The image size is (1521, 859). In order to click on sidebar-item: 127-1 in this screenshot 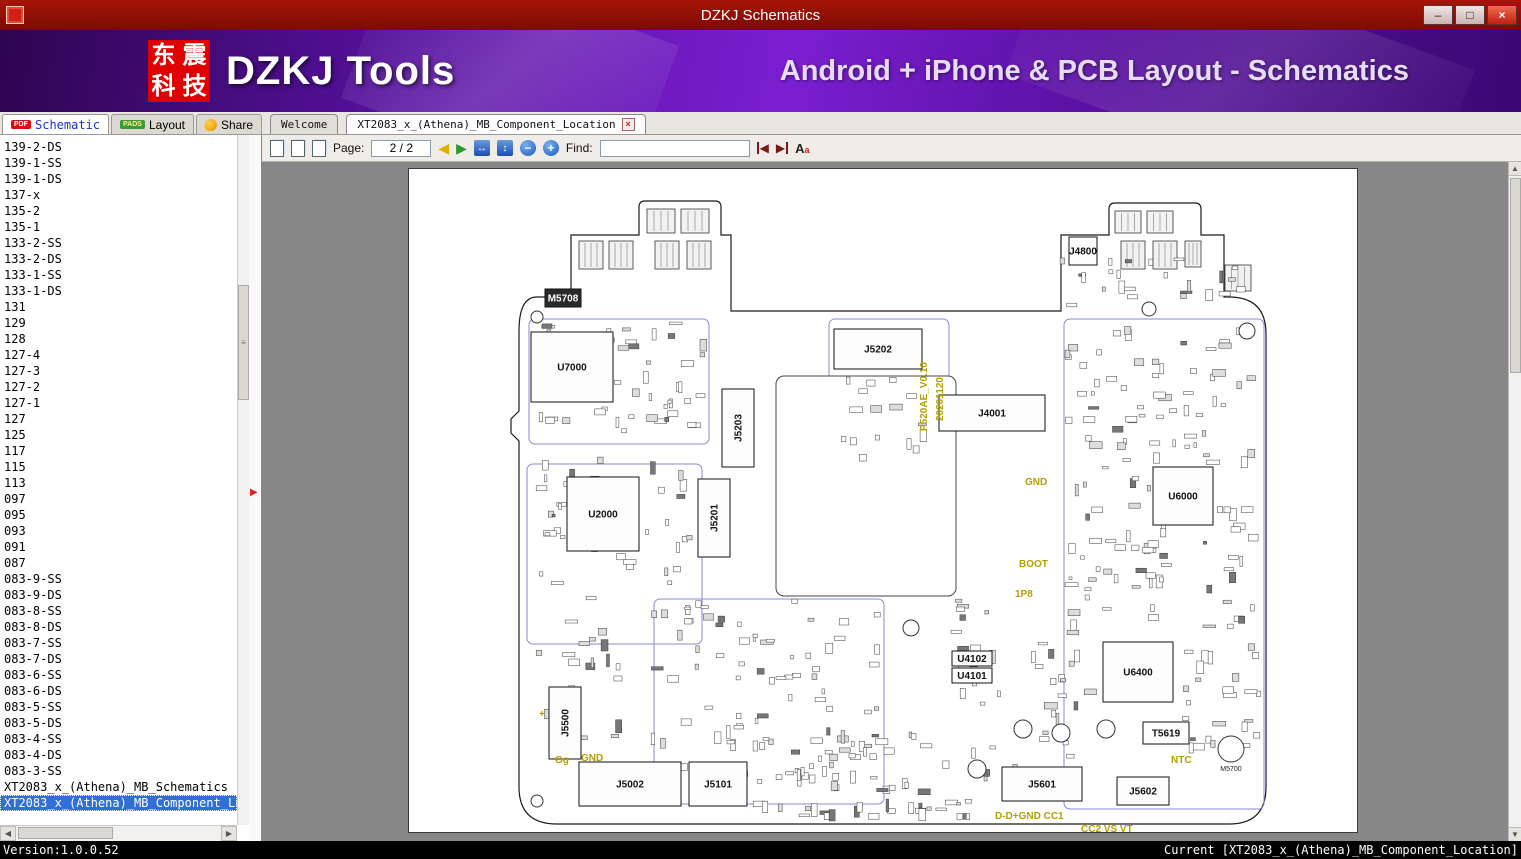, I will do `click(118, 403)`.